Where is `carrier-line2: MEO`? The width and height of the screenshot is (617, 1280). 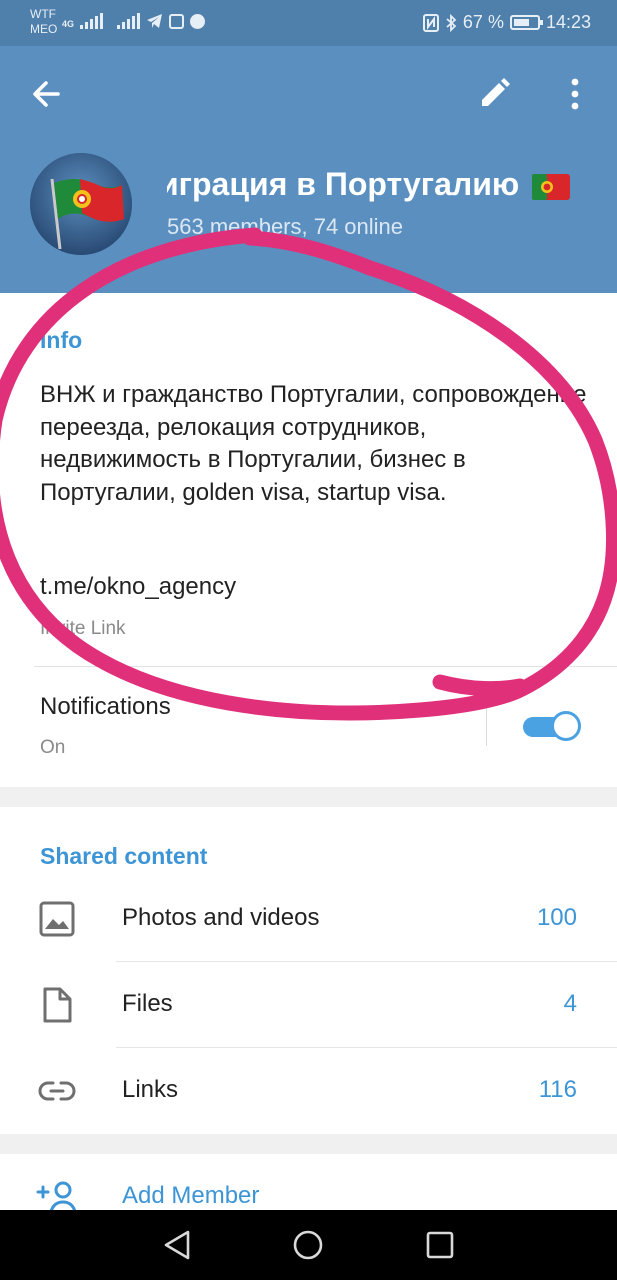
carrier-line2: MEO is located at coordinates (44, 29).